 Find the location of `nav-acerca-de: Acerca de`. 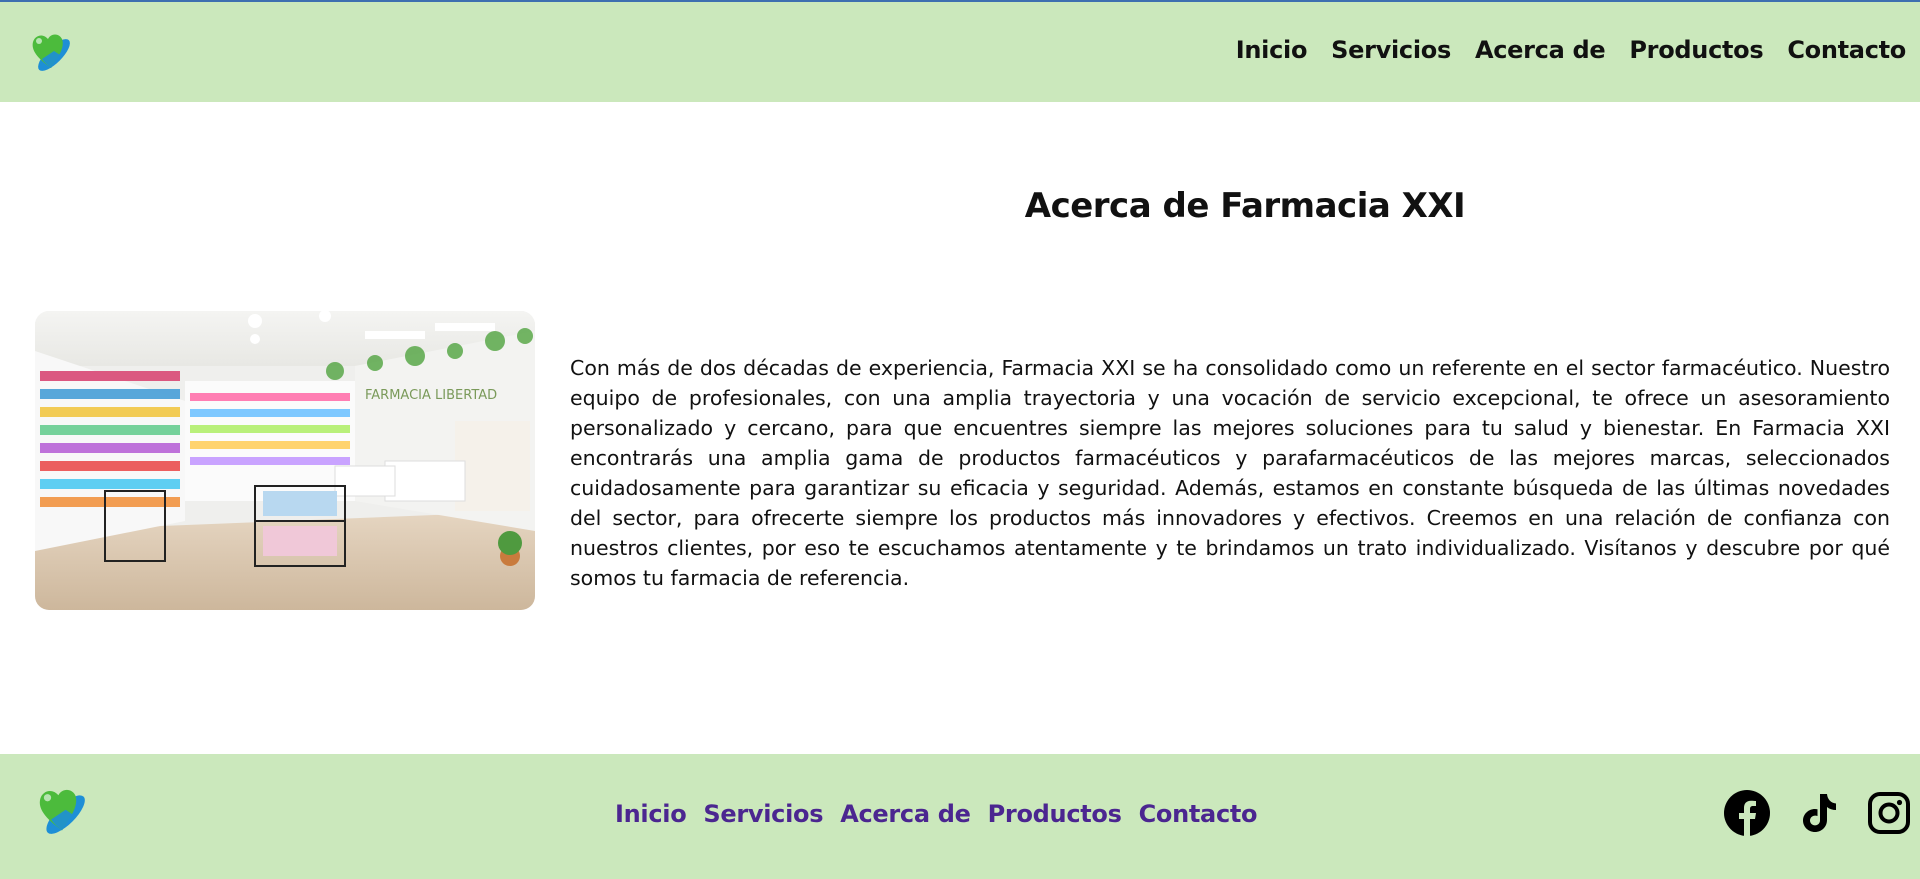

nav-acerca-de: Acerca de is located at coordinates (1540, 50).